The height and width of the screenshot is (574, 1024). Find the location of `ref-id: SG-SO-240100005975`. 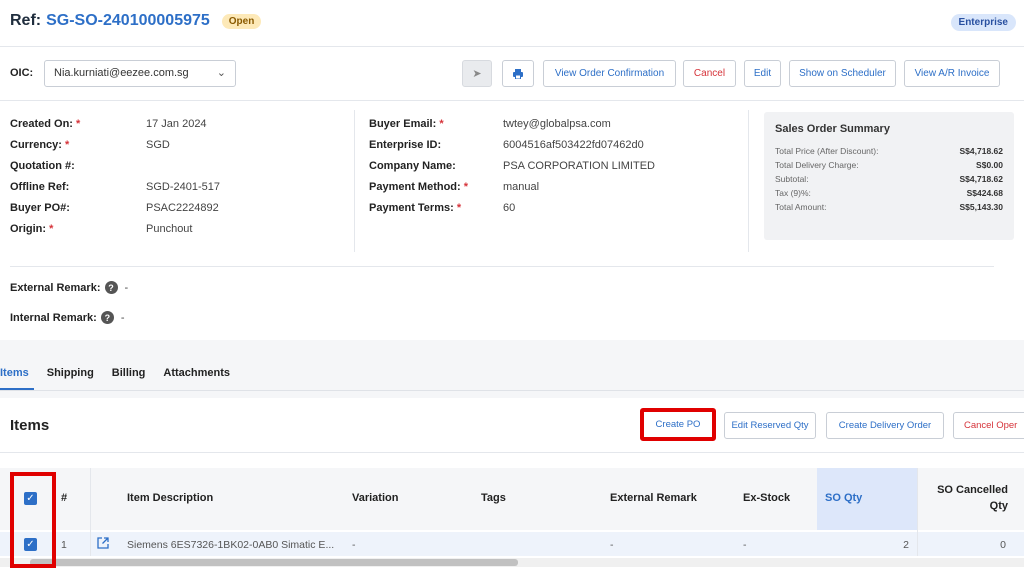

ref-id: SG-SO-240100005975 is located at coordinates (128, 20).